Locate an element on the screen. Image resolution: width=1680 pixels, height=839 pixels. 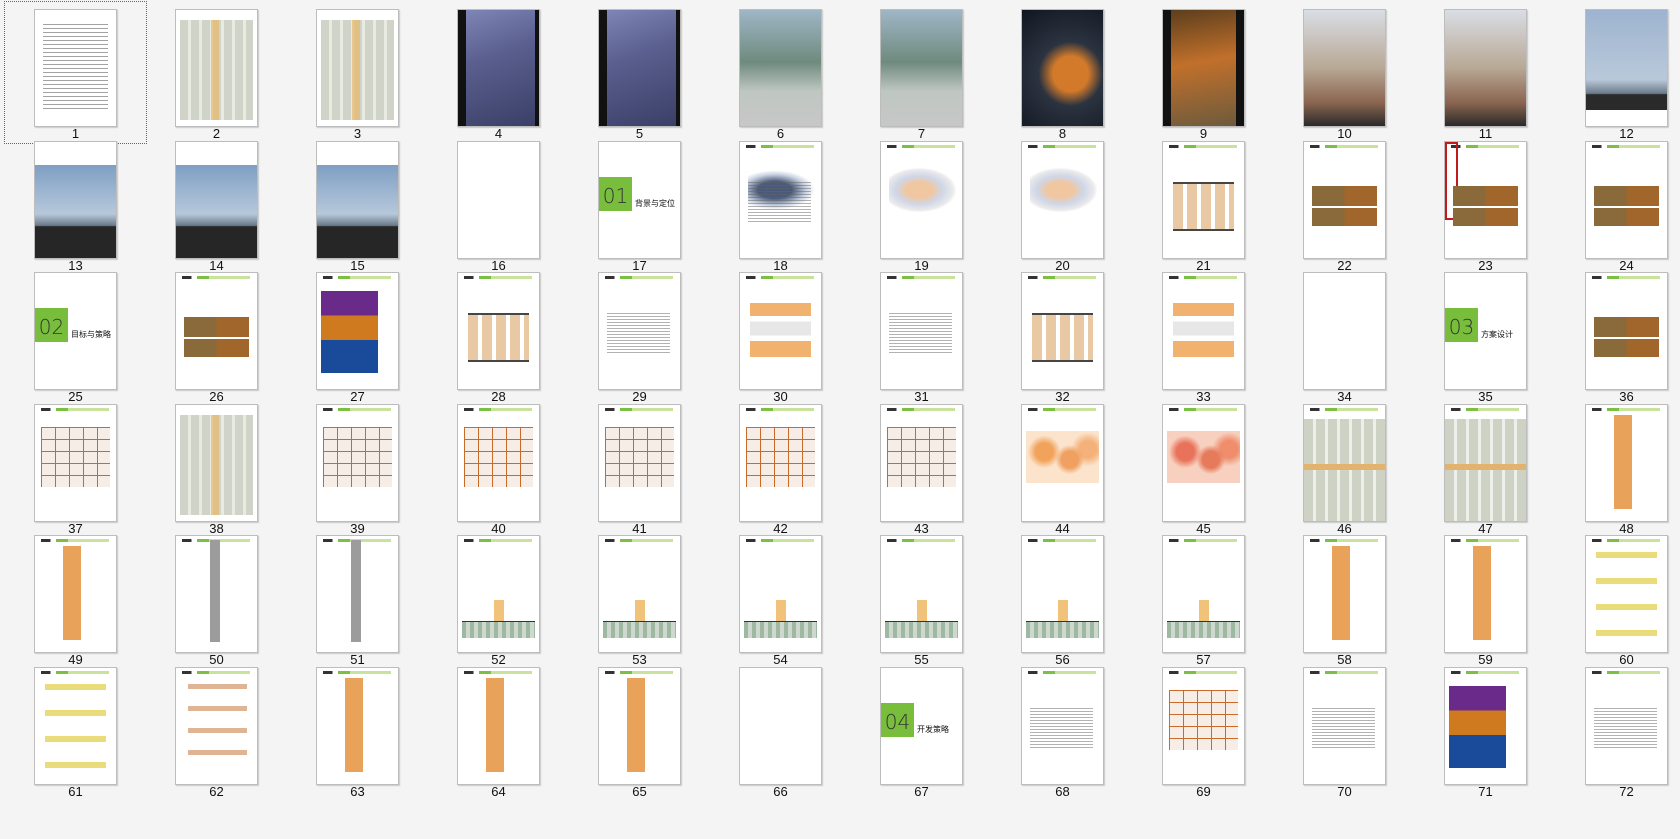
page-thumbnail-25: 02 目标与策略 25 is located at coordinates (75, 335).